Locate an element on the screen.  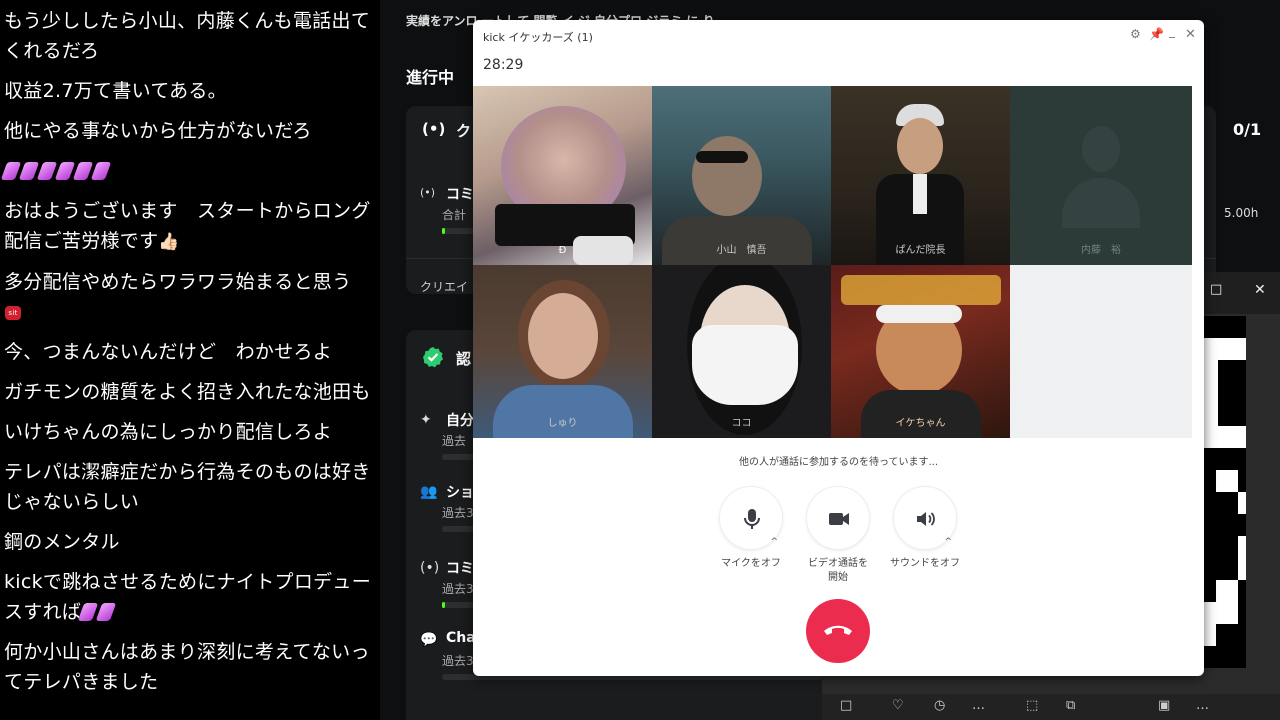
achievement-row-icon: ✦ is located at coordinates (426, 420).